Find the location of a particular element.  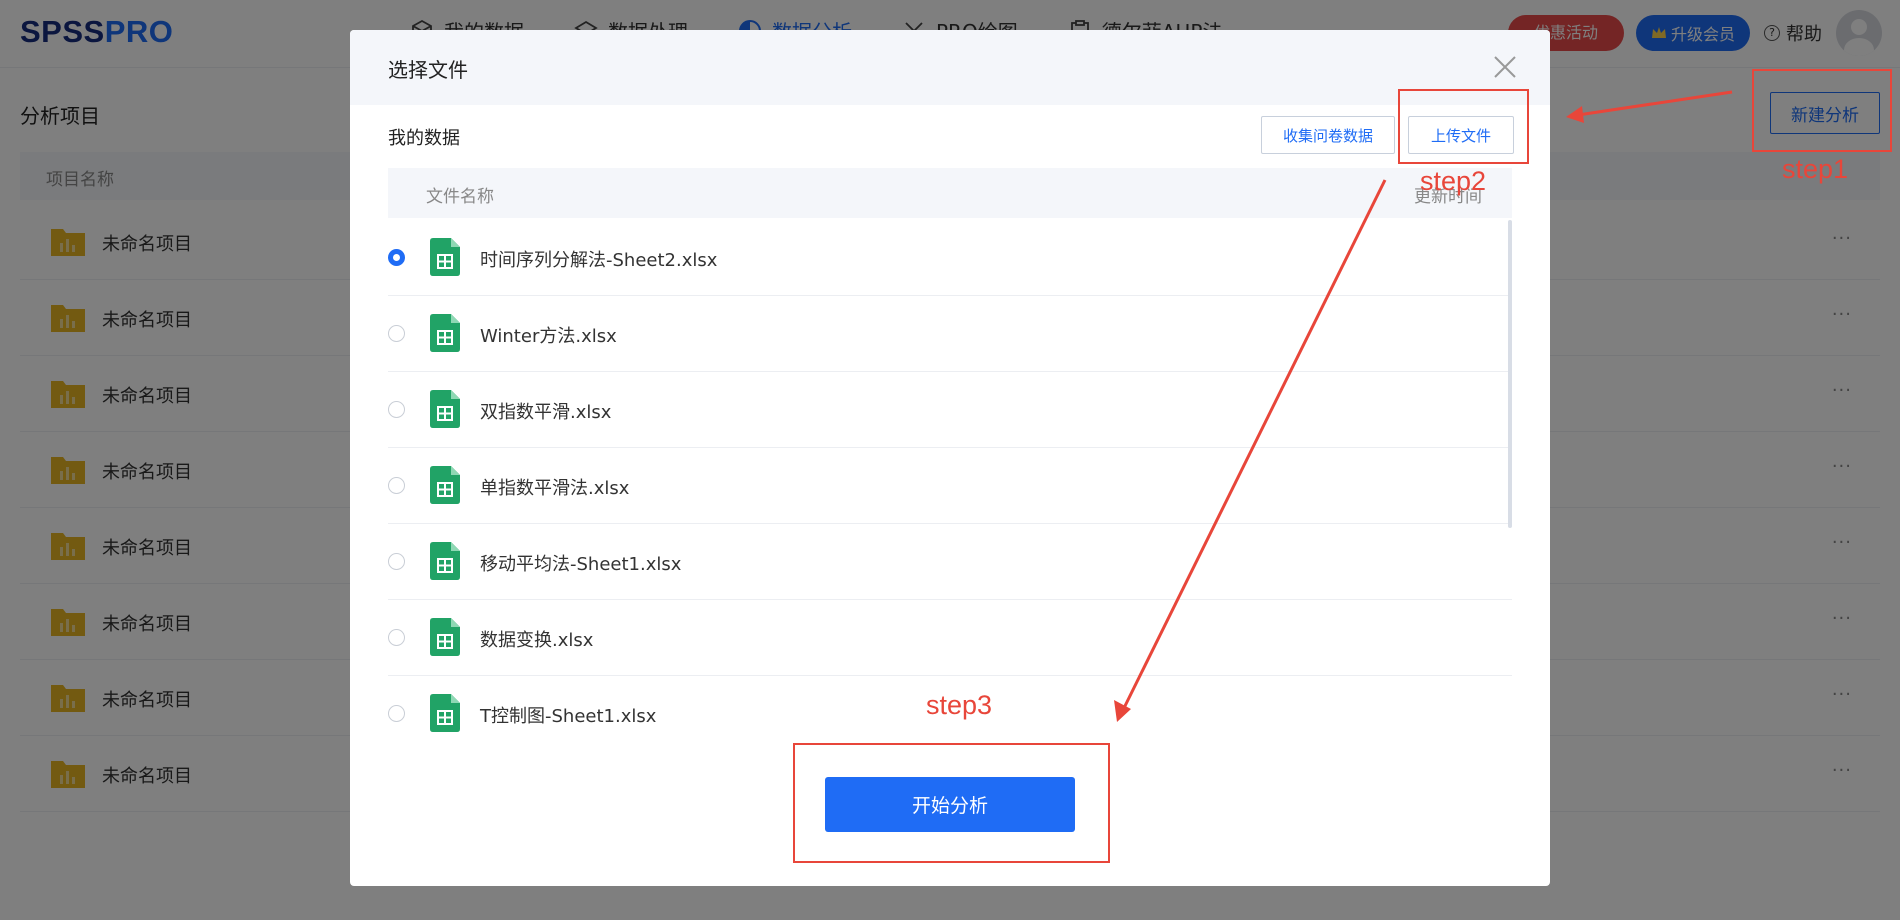

step2-highlight is located at coordinates (1463, 126).